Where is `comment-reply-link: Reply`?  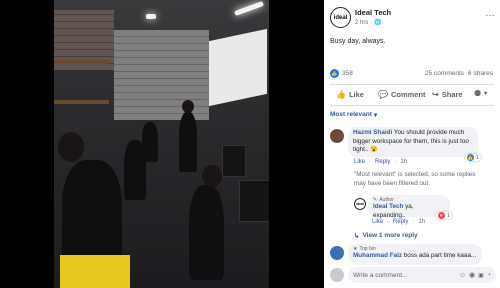 comment-reply-link: Reply is located at coordinates (382, 162).